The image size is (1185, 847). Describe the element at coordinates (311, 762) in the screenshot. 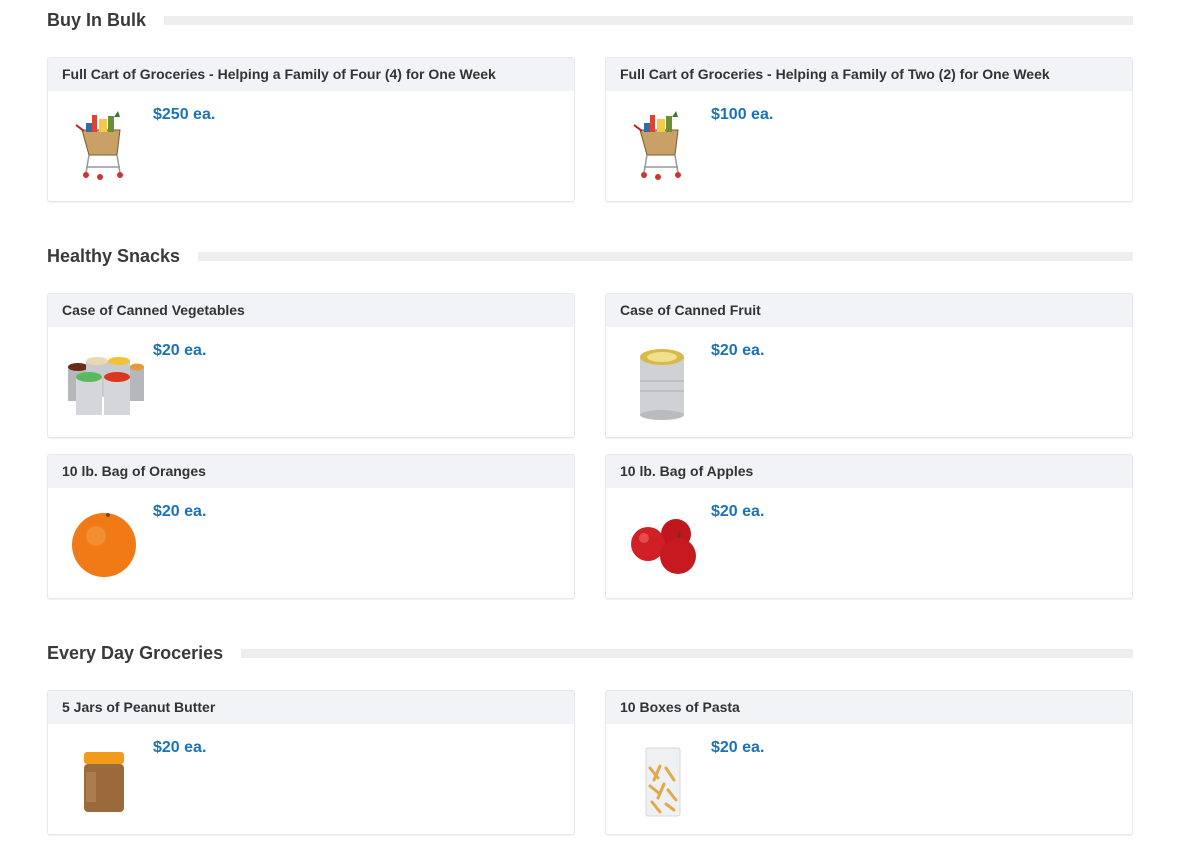

I see `product-card: 5 Jars of Peanut Butter $20 ea.` at that location.